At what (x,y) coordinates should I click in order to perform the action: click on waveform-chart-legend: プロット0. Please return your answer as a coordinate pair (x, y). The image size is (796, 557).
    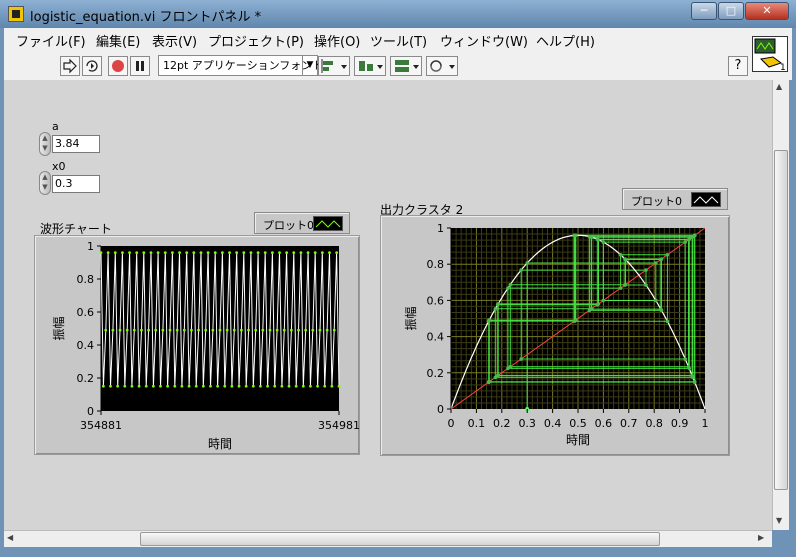
    Looking at the image, I should click on (302, 223).